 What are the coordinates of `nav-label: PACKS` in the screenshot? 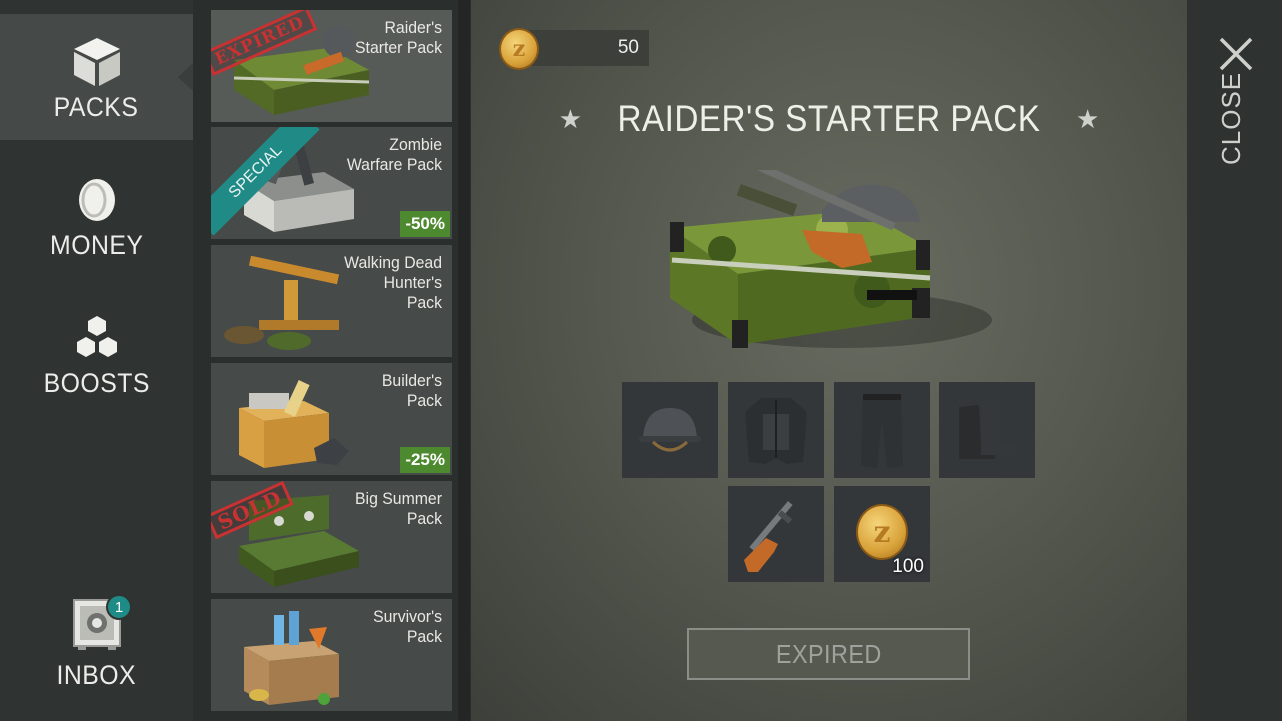 It's located at (96, 107).